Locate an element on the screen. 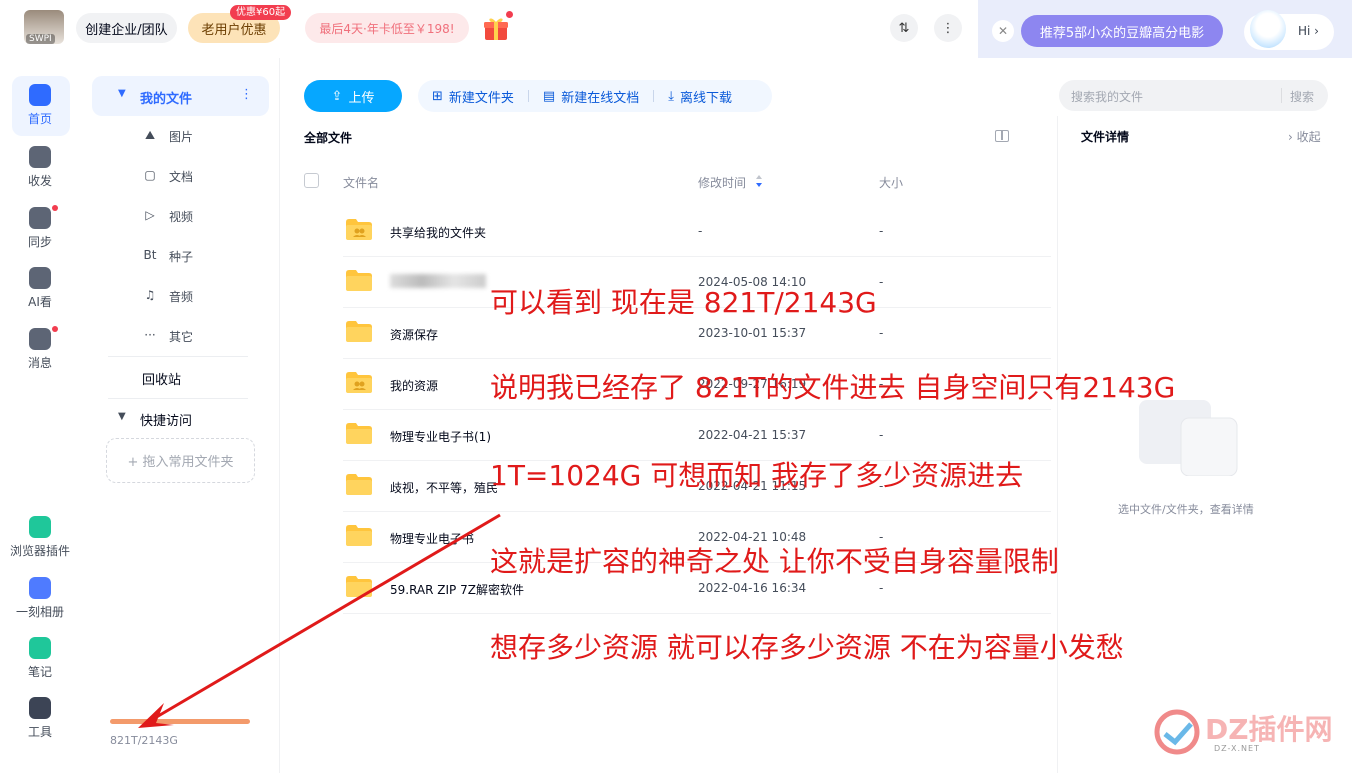  file-name: 物理专业电子书(1) is located at coordinates (440, 436).